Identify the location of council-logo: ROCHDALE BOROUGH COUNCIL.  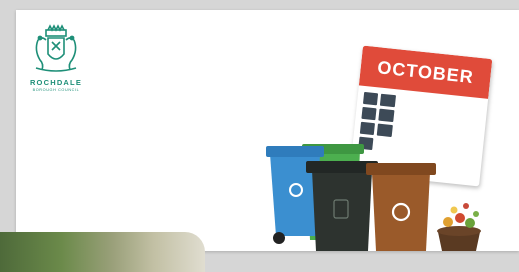
(56, 58).